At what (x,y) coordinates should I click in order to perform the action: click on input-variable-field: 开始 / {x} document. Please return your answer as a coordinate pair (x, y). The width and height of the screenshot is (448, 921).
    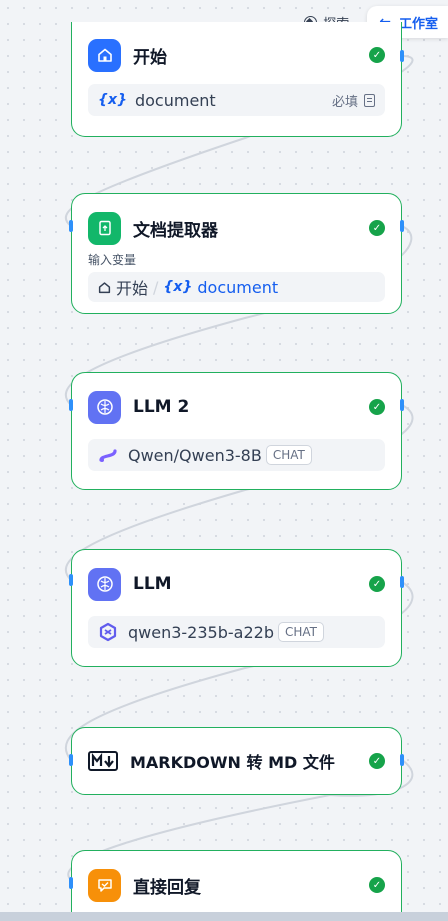
    Looking at the image, I should click on (236, 287).